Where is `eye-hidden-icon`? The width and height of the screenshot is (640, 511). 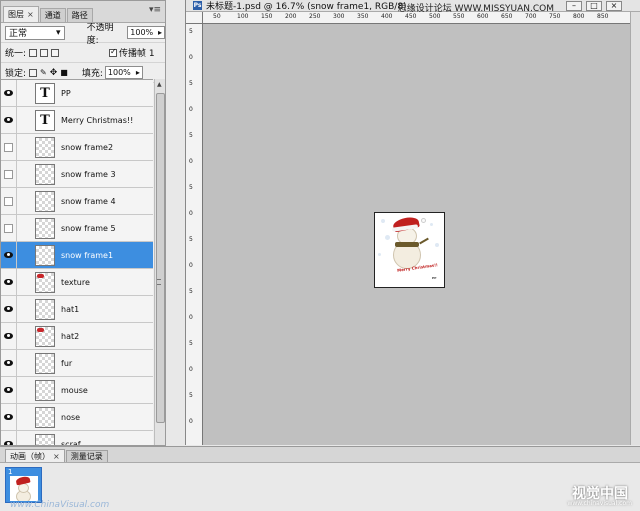 eye-hidden-icon is located at coordinates (8, 147).